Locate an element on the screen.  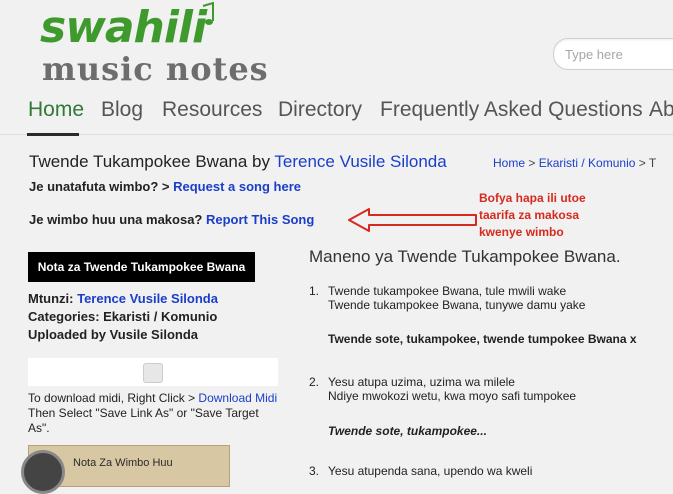
annotation-line: kwenye wimbo is located at coordinates (521, 232).